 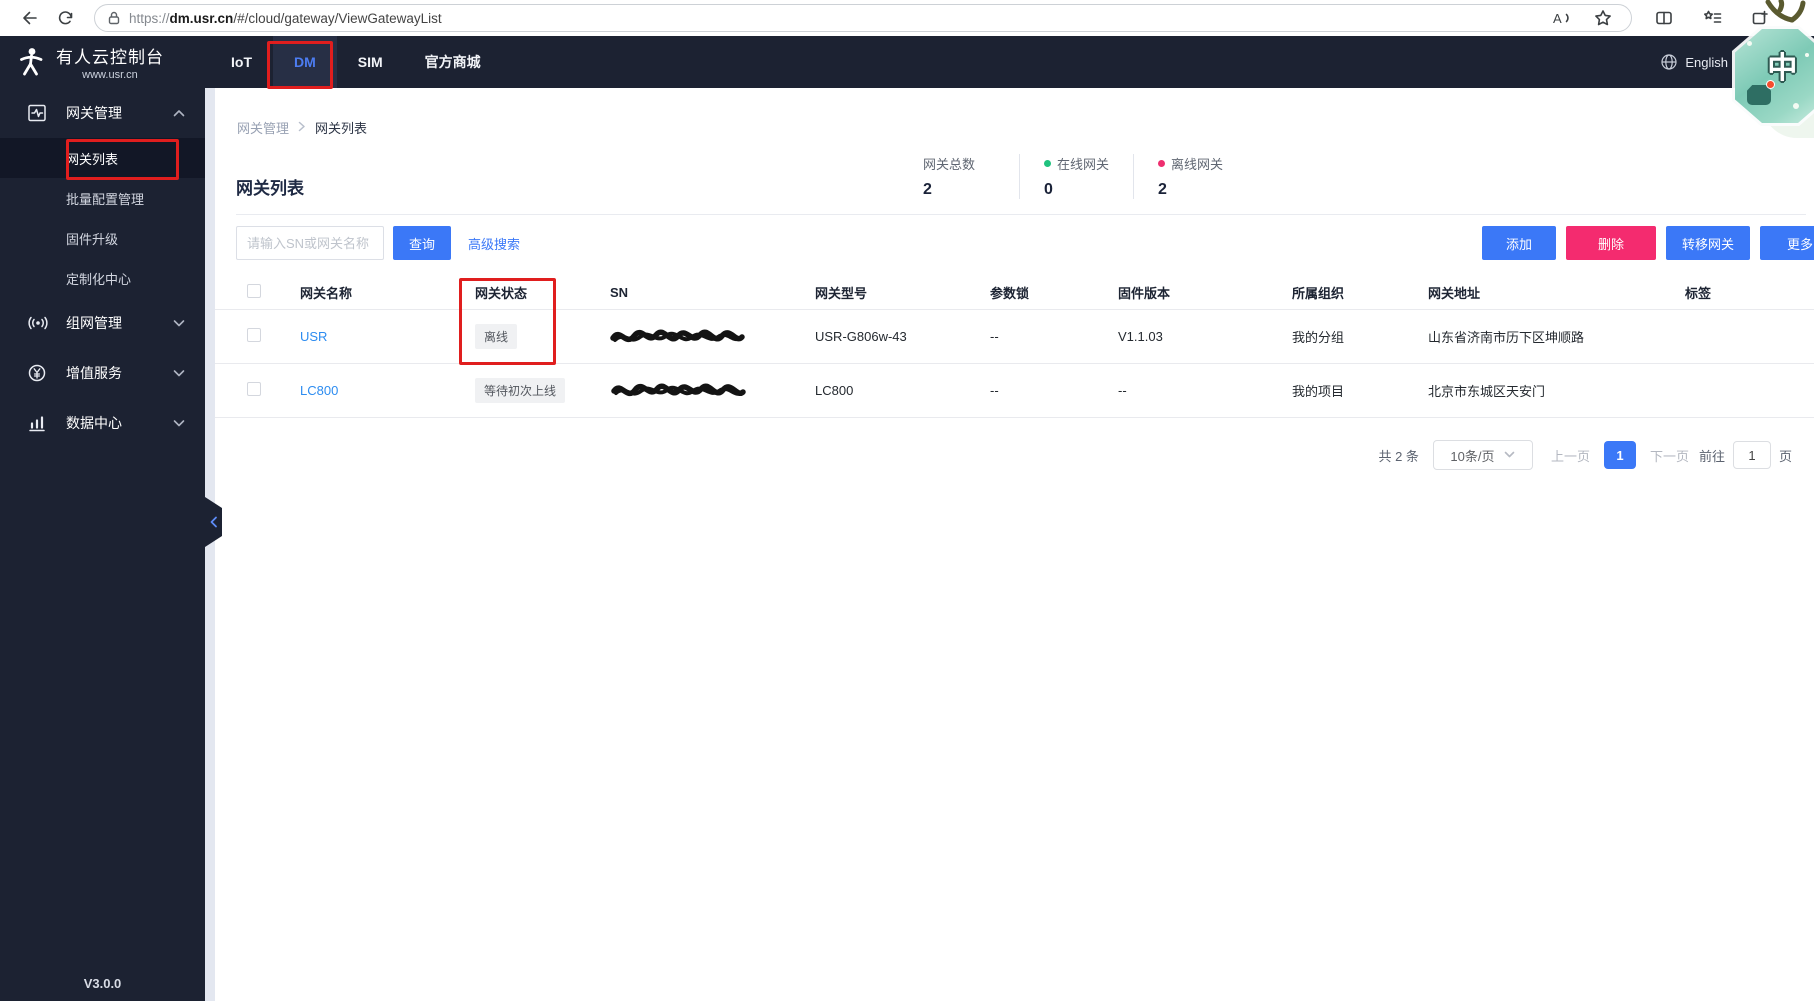 I want to click on cell-firmware: --, so click(x=1122, y=390).